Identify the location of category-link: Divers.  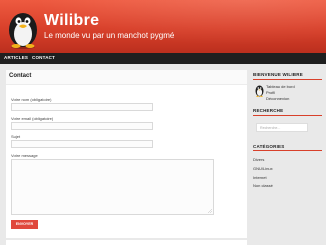
(258, 159).